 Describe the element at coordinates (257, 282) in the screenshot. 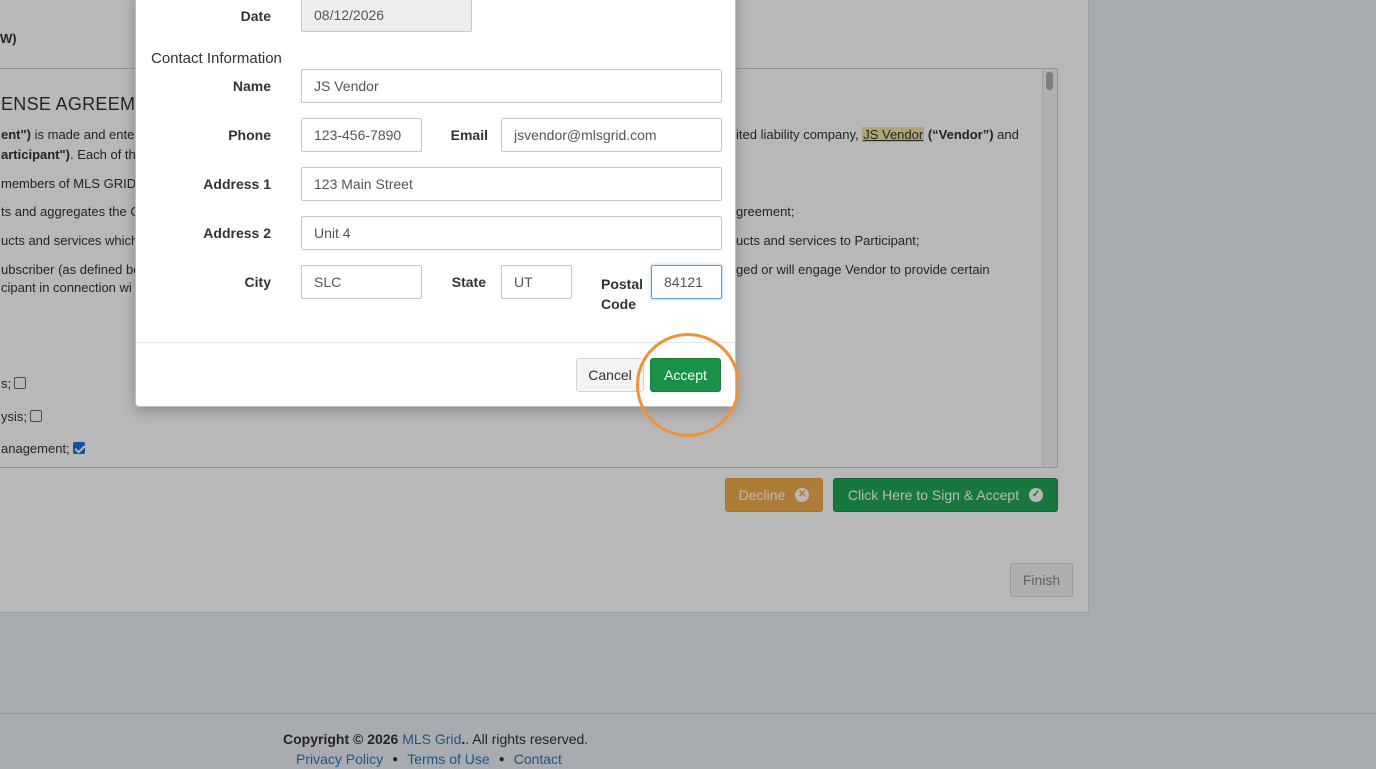

I see `city-label: City` at that location.